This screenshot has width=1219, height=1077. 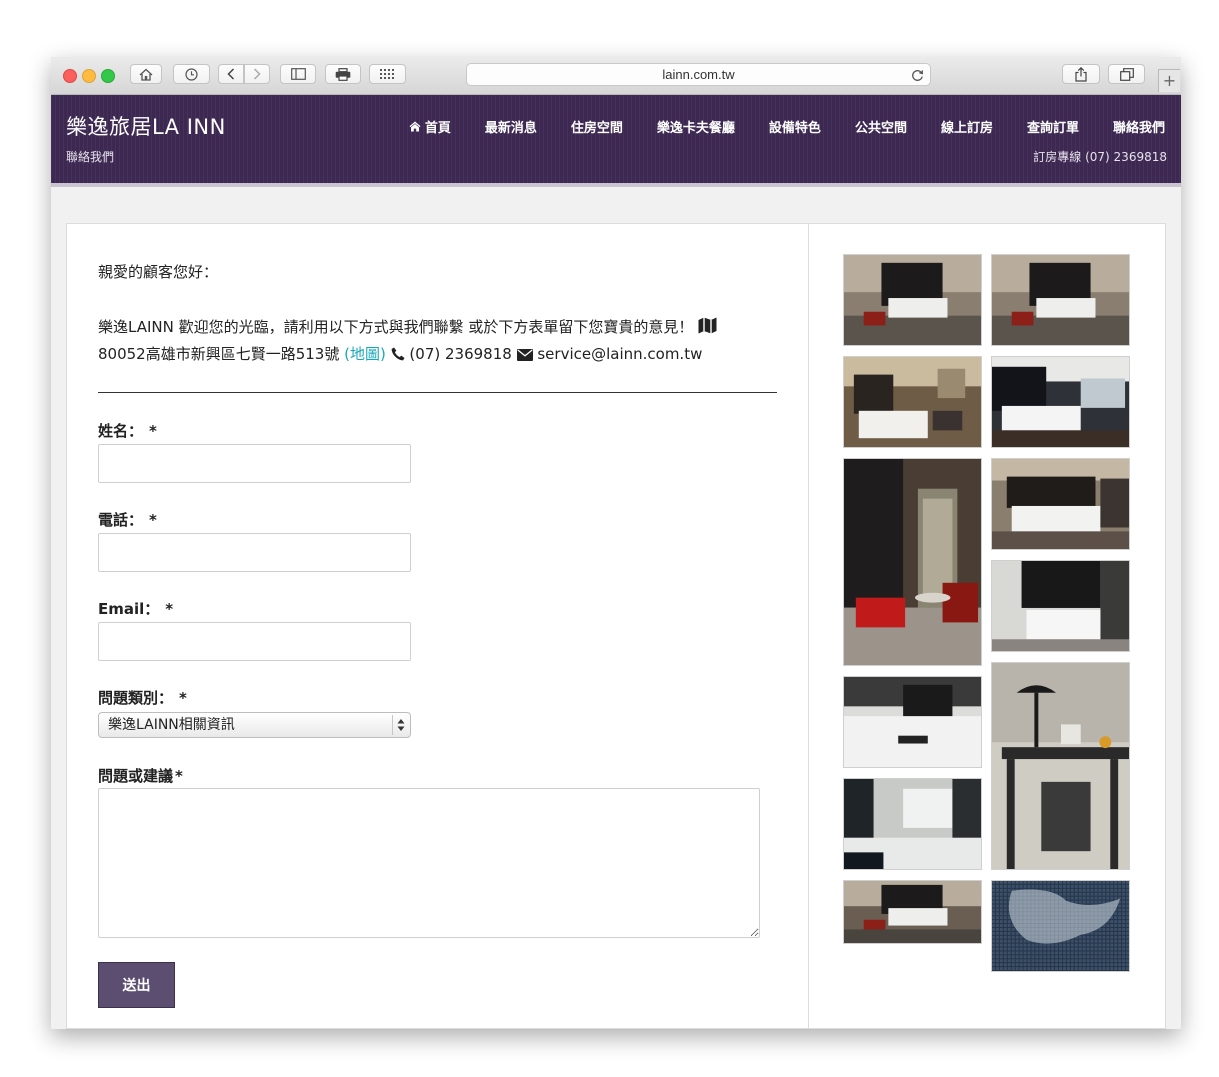 I want to click on printer-icon, so click(x=343, y=74).